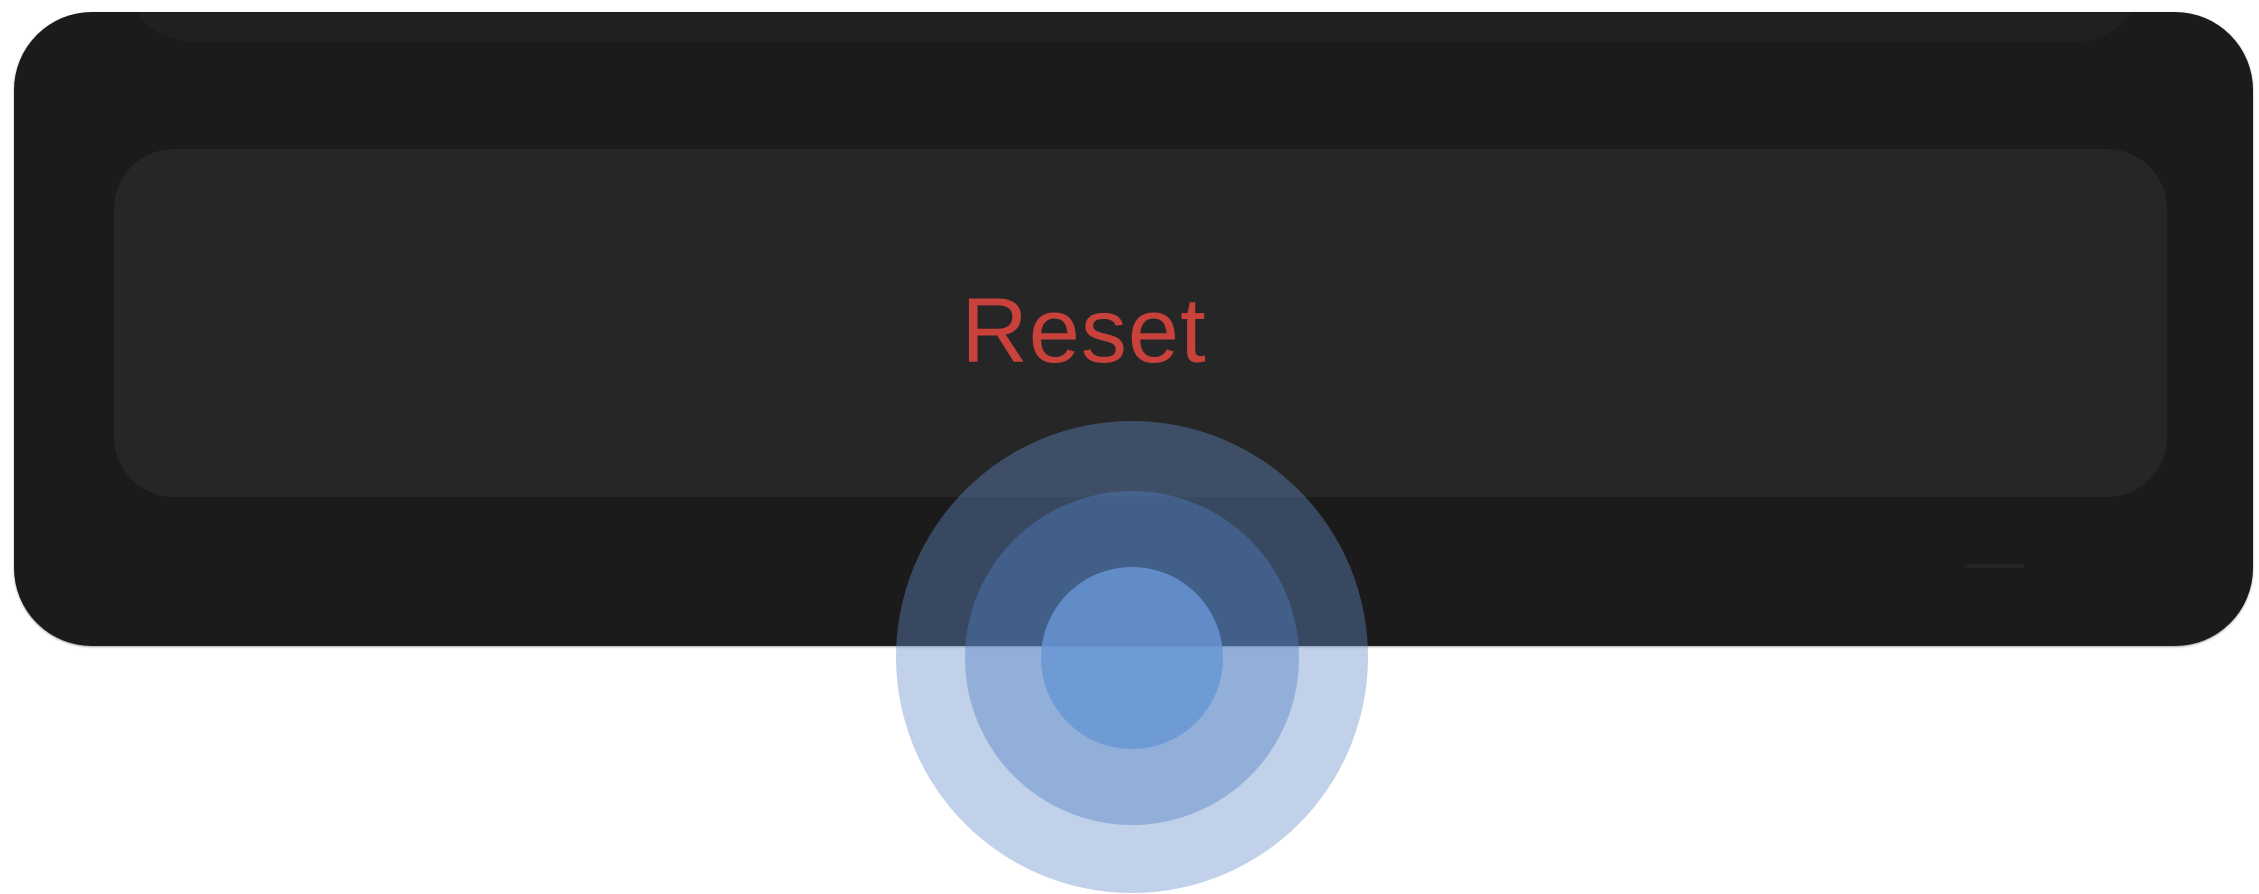  What do you see at coordinates (1084, 331) in the screenshot?
I see `reset-button-label: Reset` at bounding box center [1084, 331].